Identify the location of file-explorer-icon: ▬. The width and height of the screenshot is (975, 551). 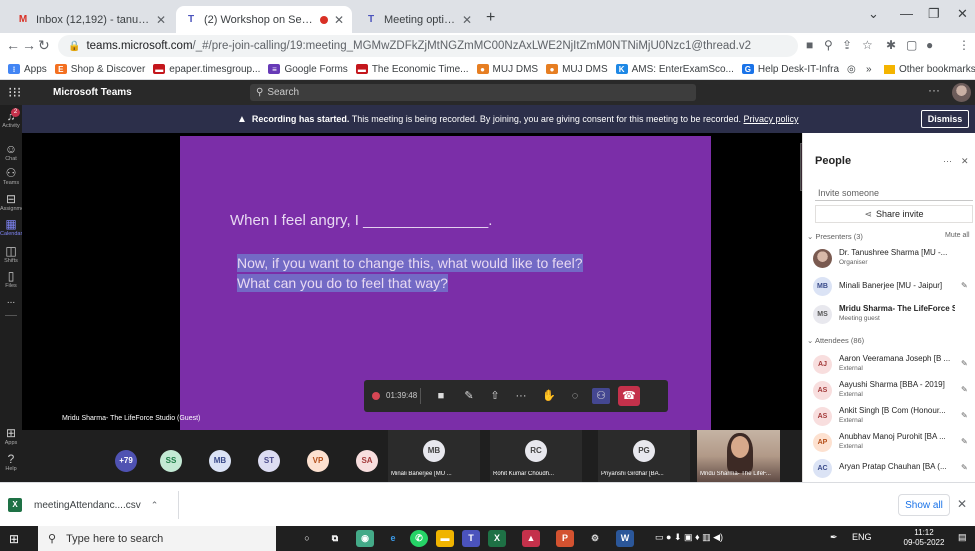
(445, 538).